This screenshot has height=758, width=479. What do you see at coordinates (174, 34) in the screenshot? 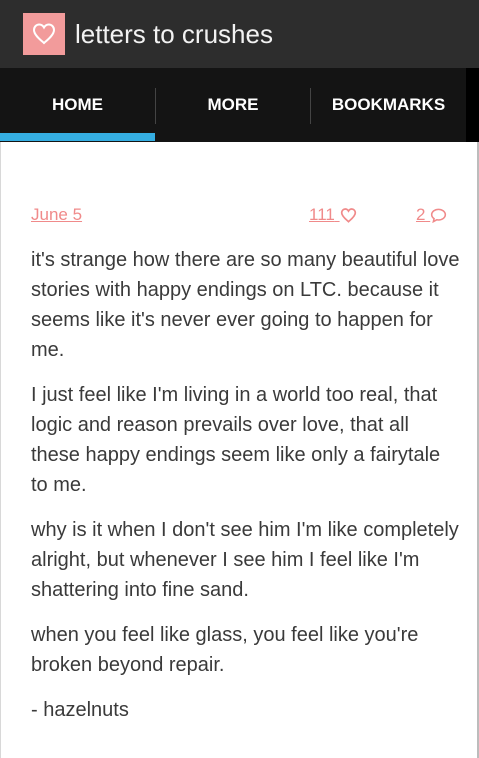
I see `app-title: letters to crushes` at bounding box center [174, 34].